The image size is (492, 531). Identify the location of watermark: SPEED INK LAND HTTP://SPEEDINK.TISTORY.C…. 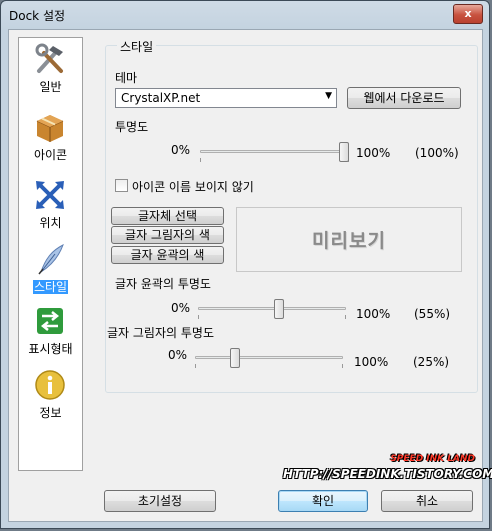
(387, 468).